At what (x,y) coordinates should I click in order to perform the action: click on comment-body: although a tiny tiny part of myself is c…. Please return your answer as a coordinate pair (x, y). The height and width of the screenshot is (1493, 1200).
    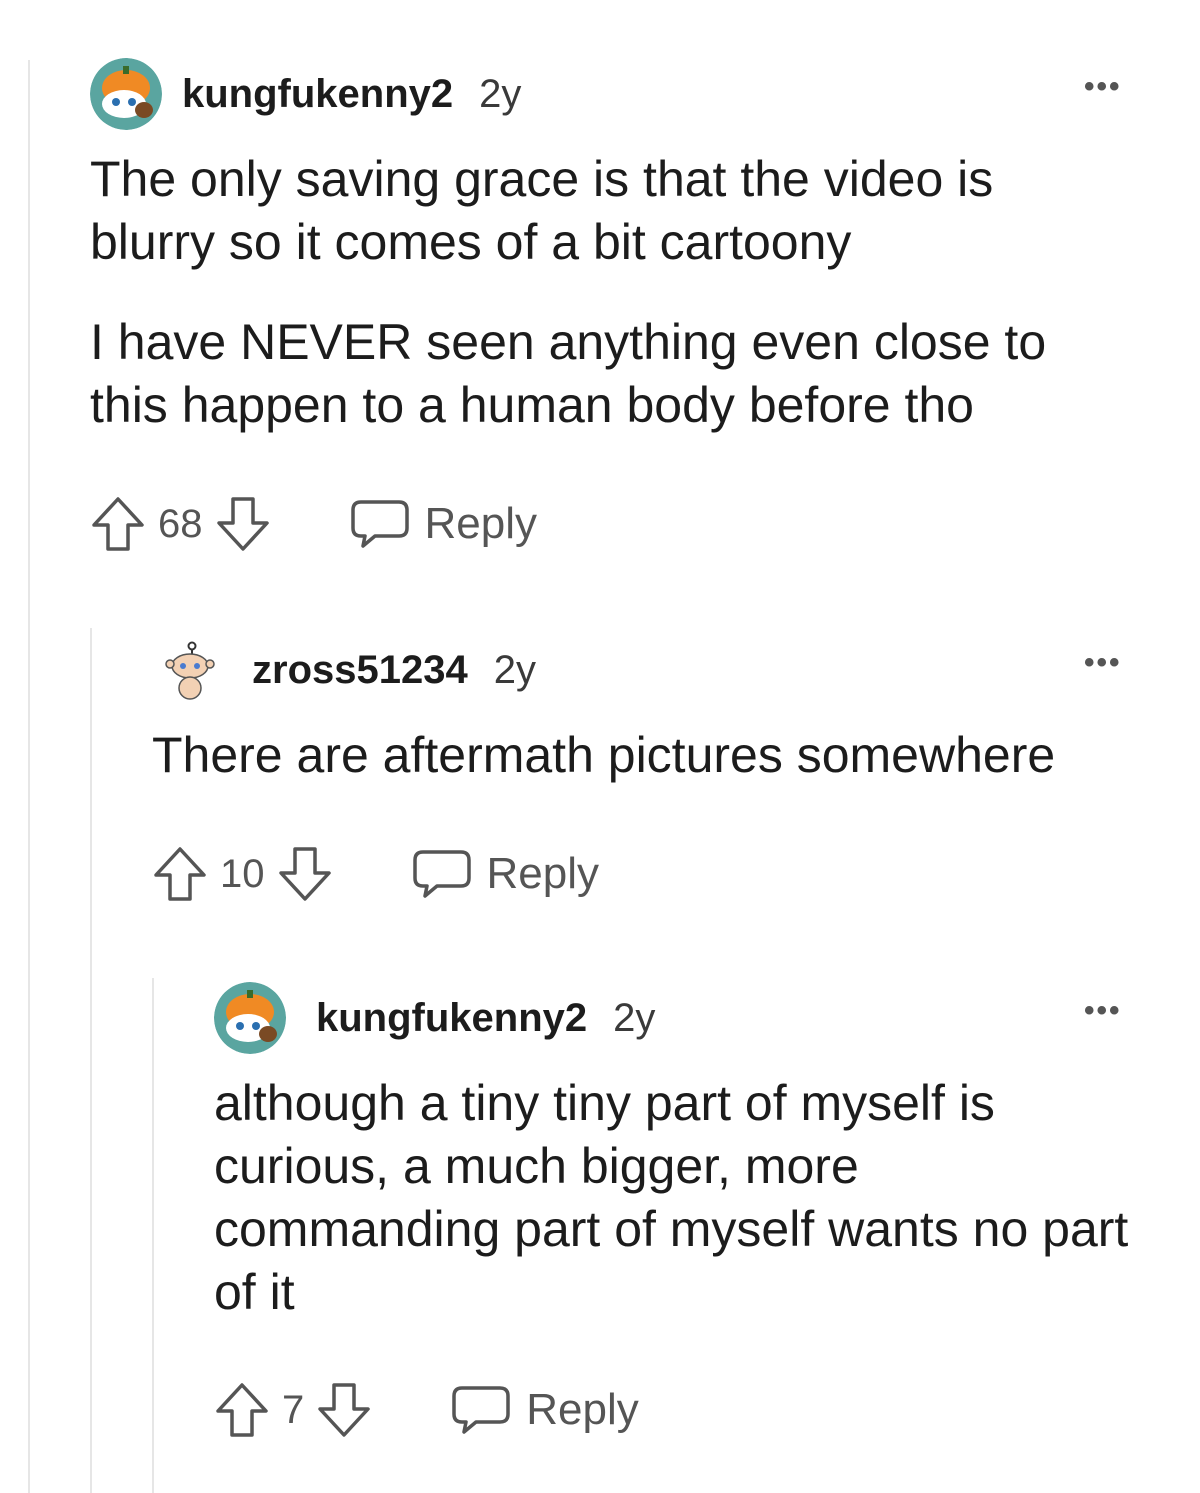
    Looking at the image, I should click on (679, 1198).